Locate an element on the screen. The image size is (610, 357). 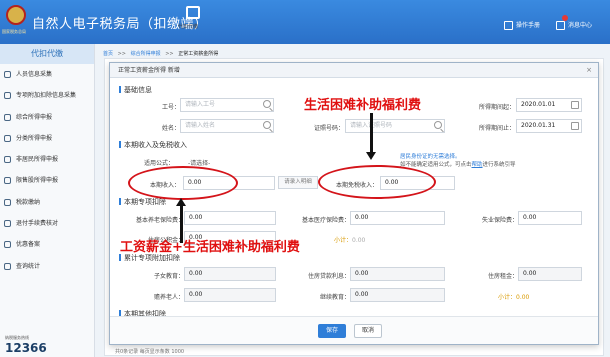
top-bar: 国家税务总局 自然人电子税务局（扣缴端） 代扣代缴 操作手册 消息中心 is located at coordinates (305, 22).